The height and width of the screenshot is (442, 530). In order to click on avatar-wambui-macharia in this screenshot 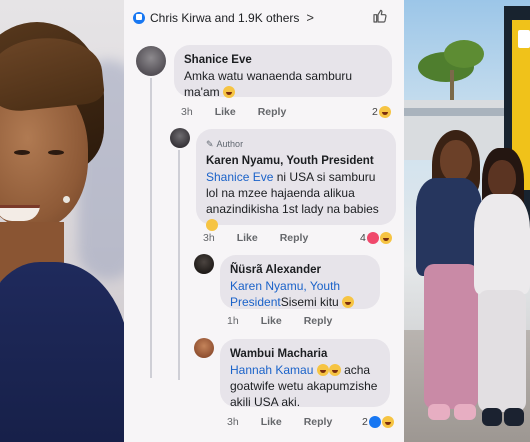, I will do `click(204, 348)`.